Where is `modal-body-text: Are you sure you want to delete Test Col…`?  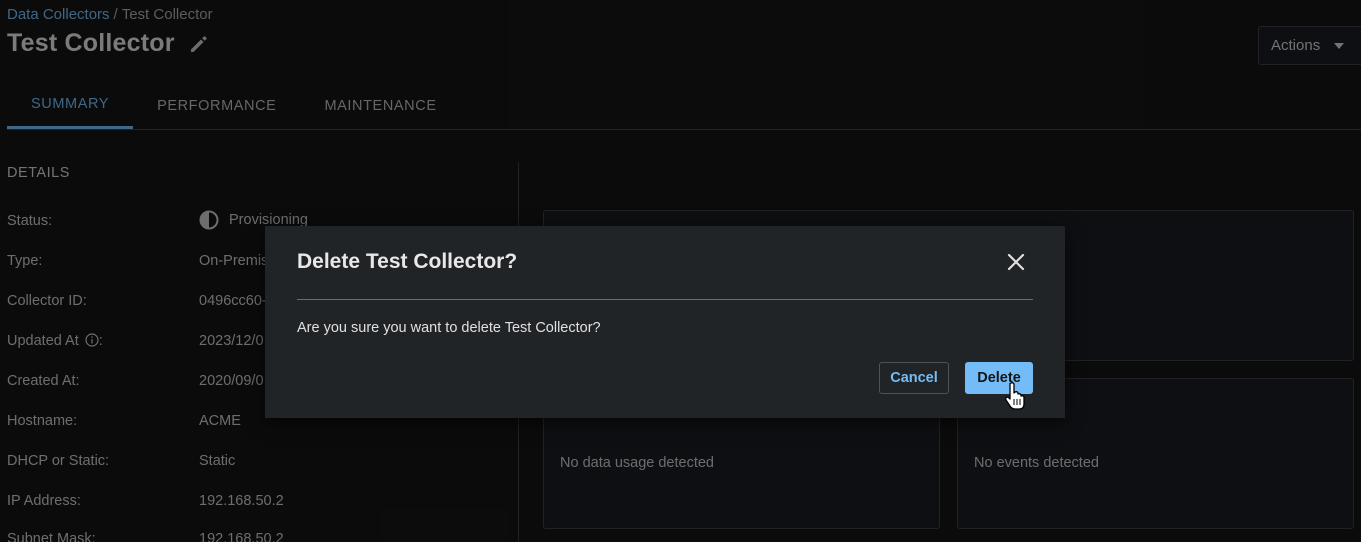 modal-body-text: Are you sure you want to delete Test Col… is located at coordinates (449, 328).